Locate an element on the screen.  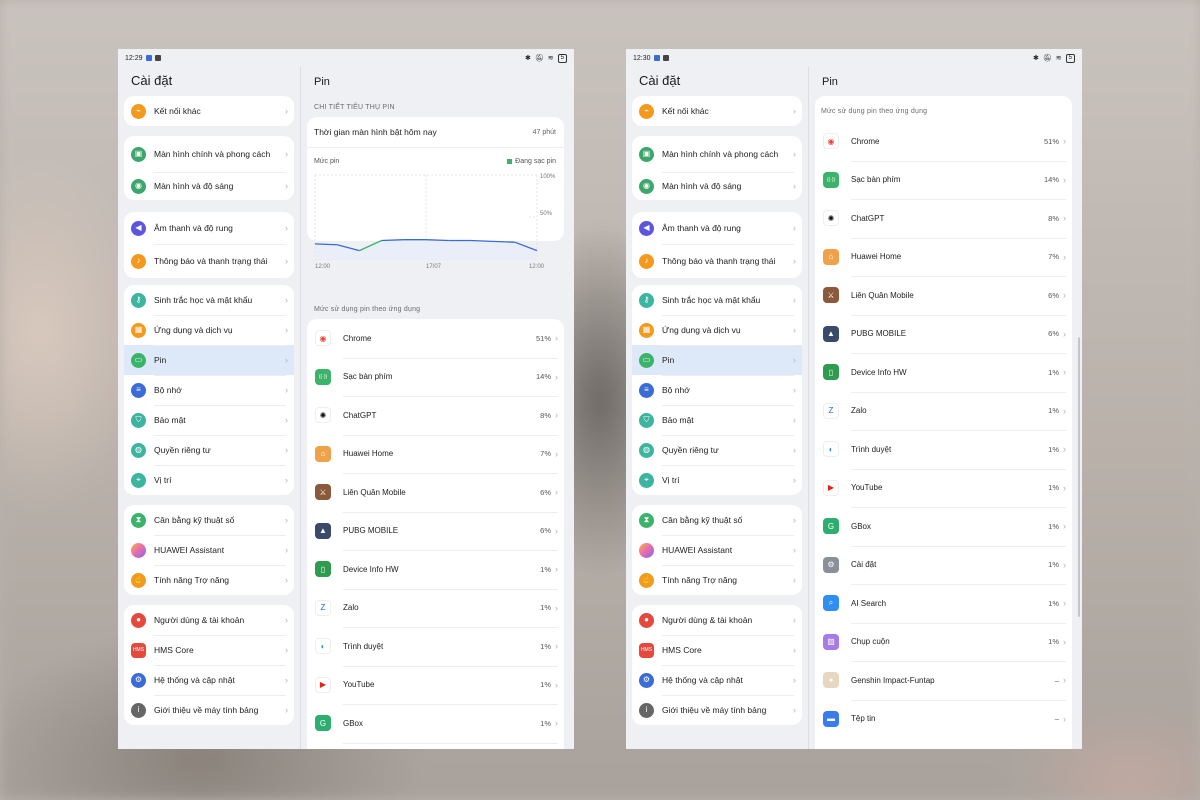
app-name: Trình duyệt is located at coordinates (363, 646).